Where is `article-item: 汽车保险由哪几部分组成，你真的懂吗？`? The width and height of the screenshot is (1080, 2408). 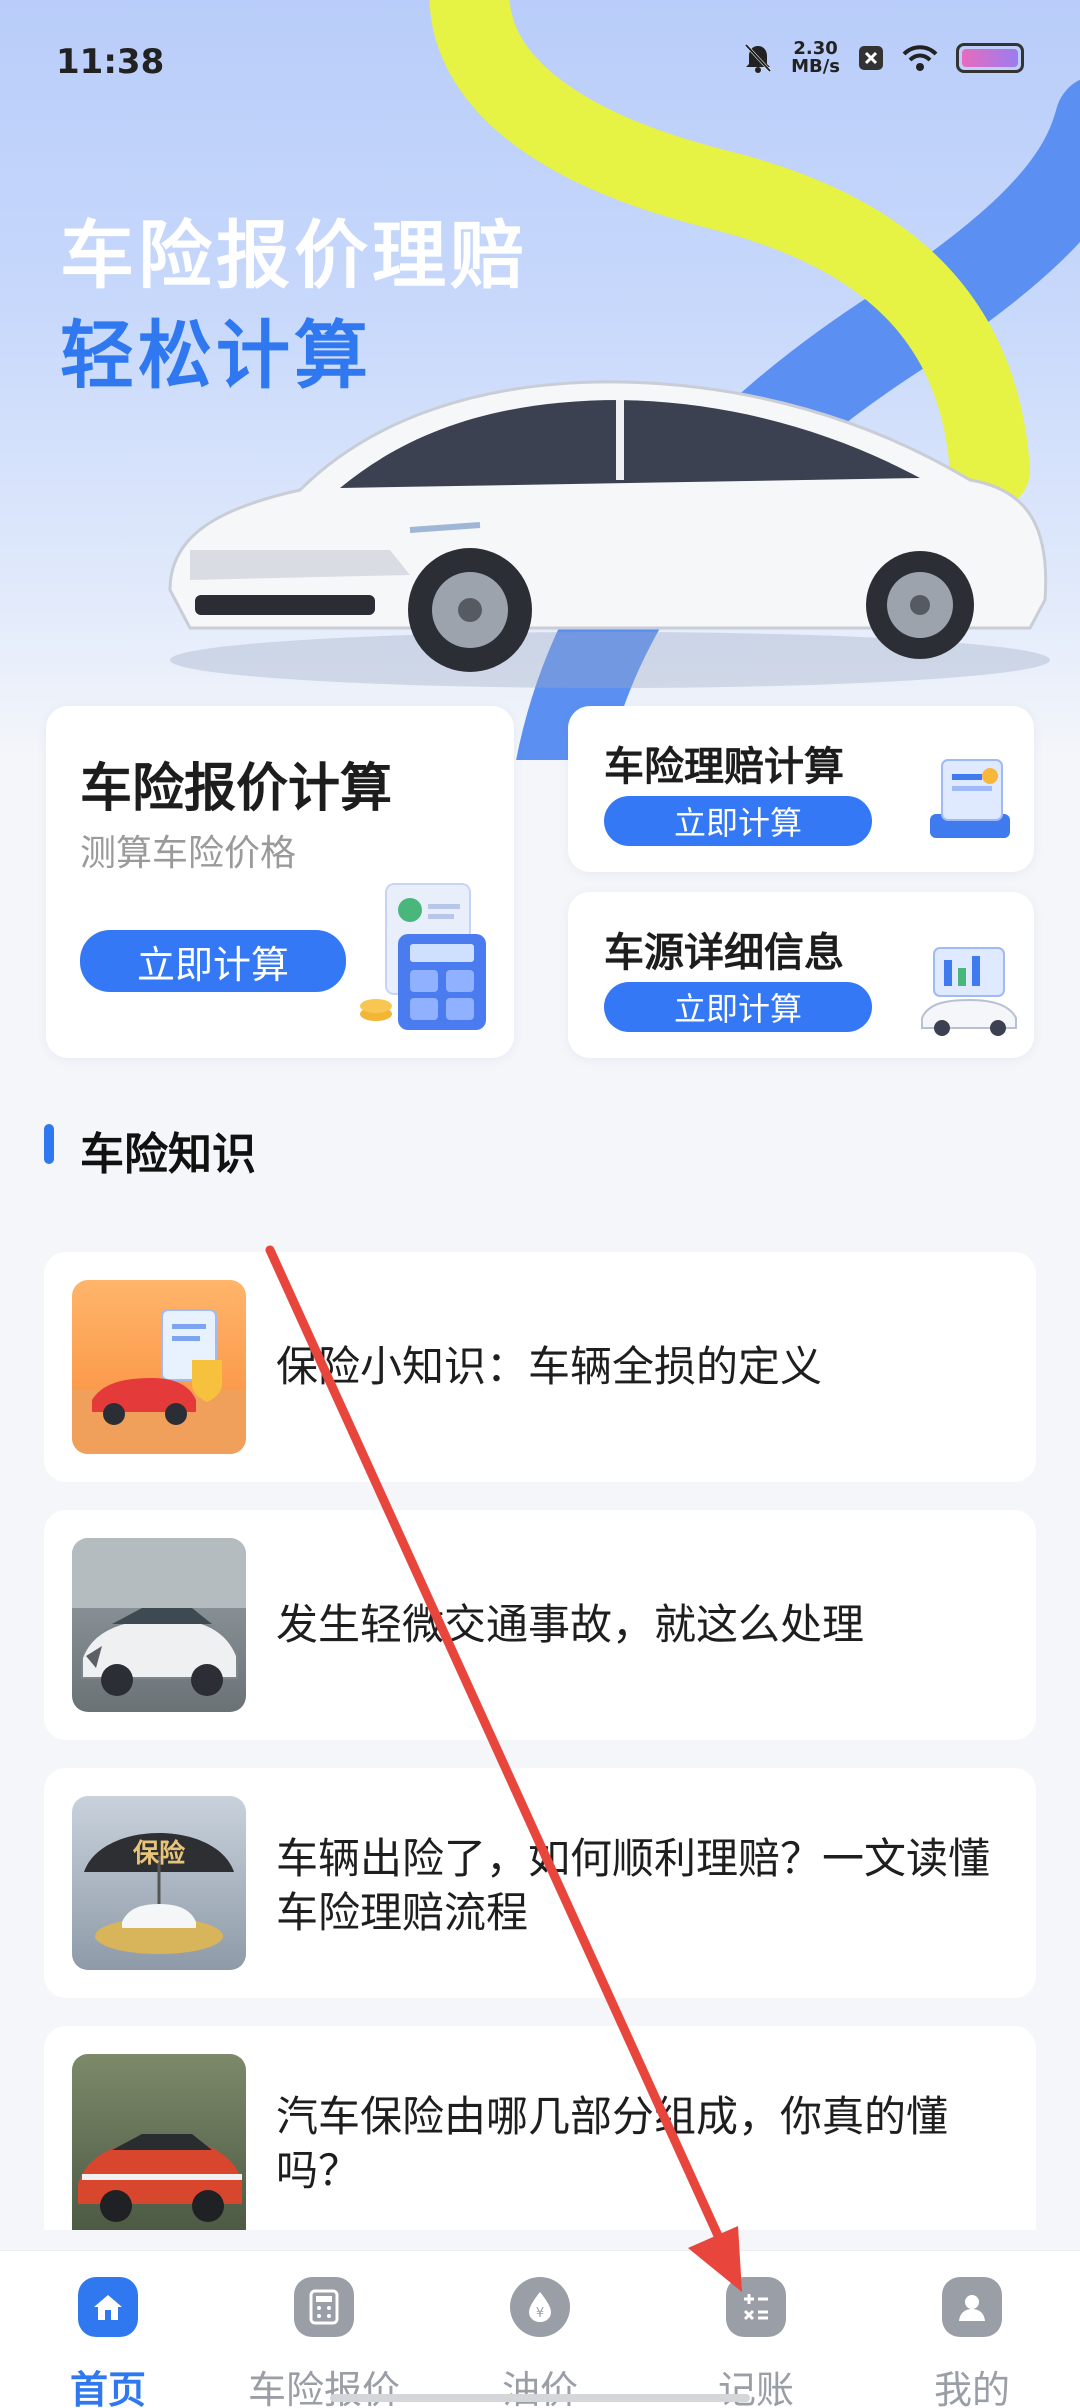 article-item: 汽车保险由哪几部分组成，你真的懂吗？ is located at coordinates (540, 2128).